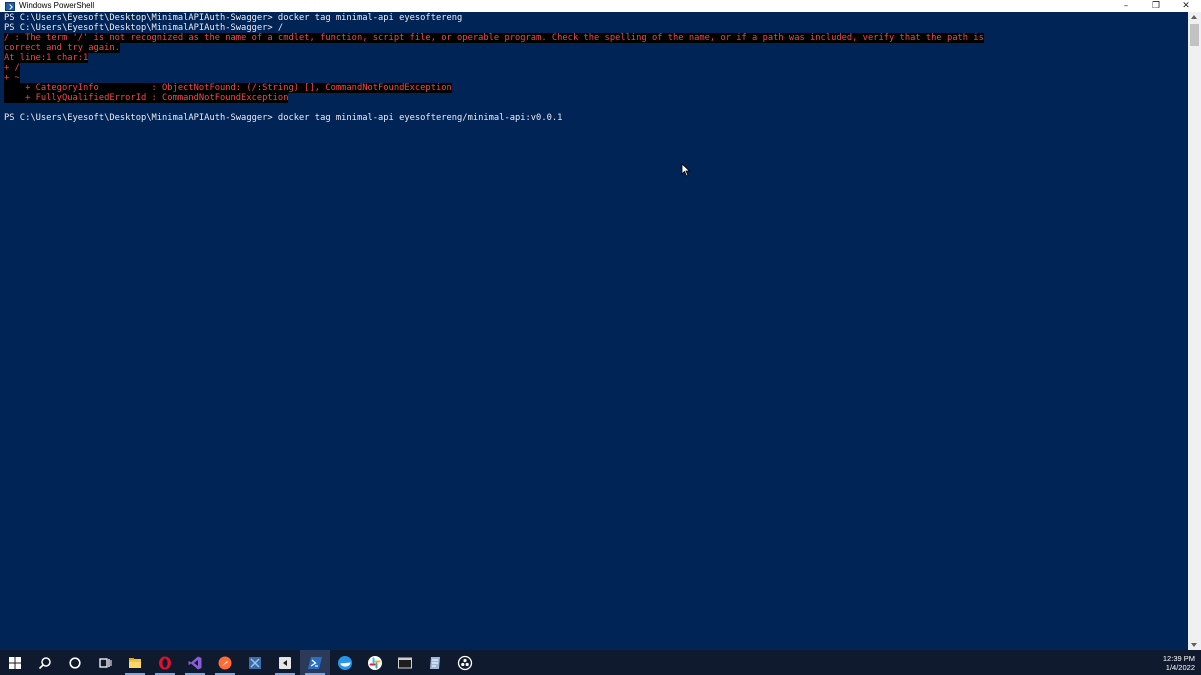 The height and width of the screenshot is (675, 1201). Describe the element at coordinates (1194, 17) in the screenshot. I see `scroll-up-arrow-icon` at that location.